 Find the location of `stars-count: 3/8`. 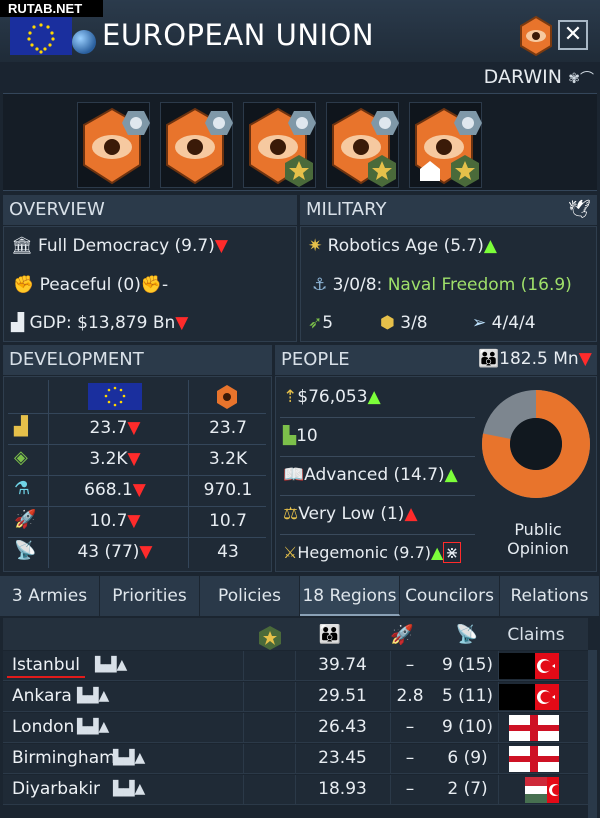

stars-count: 3/8 is located at coordinates (414, 323).